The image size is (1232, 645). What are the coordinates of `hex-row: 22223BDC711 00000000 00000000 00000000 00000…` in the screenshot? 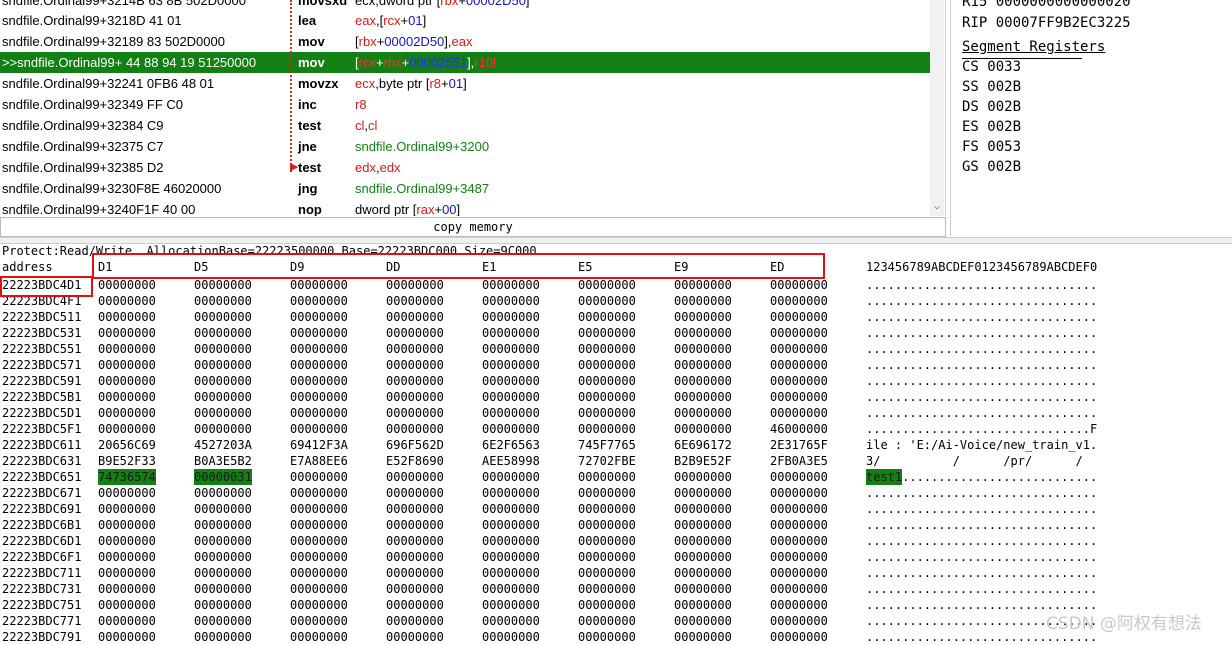 It's located at (616, 573).